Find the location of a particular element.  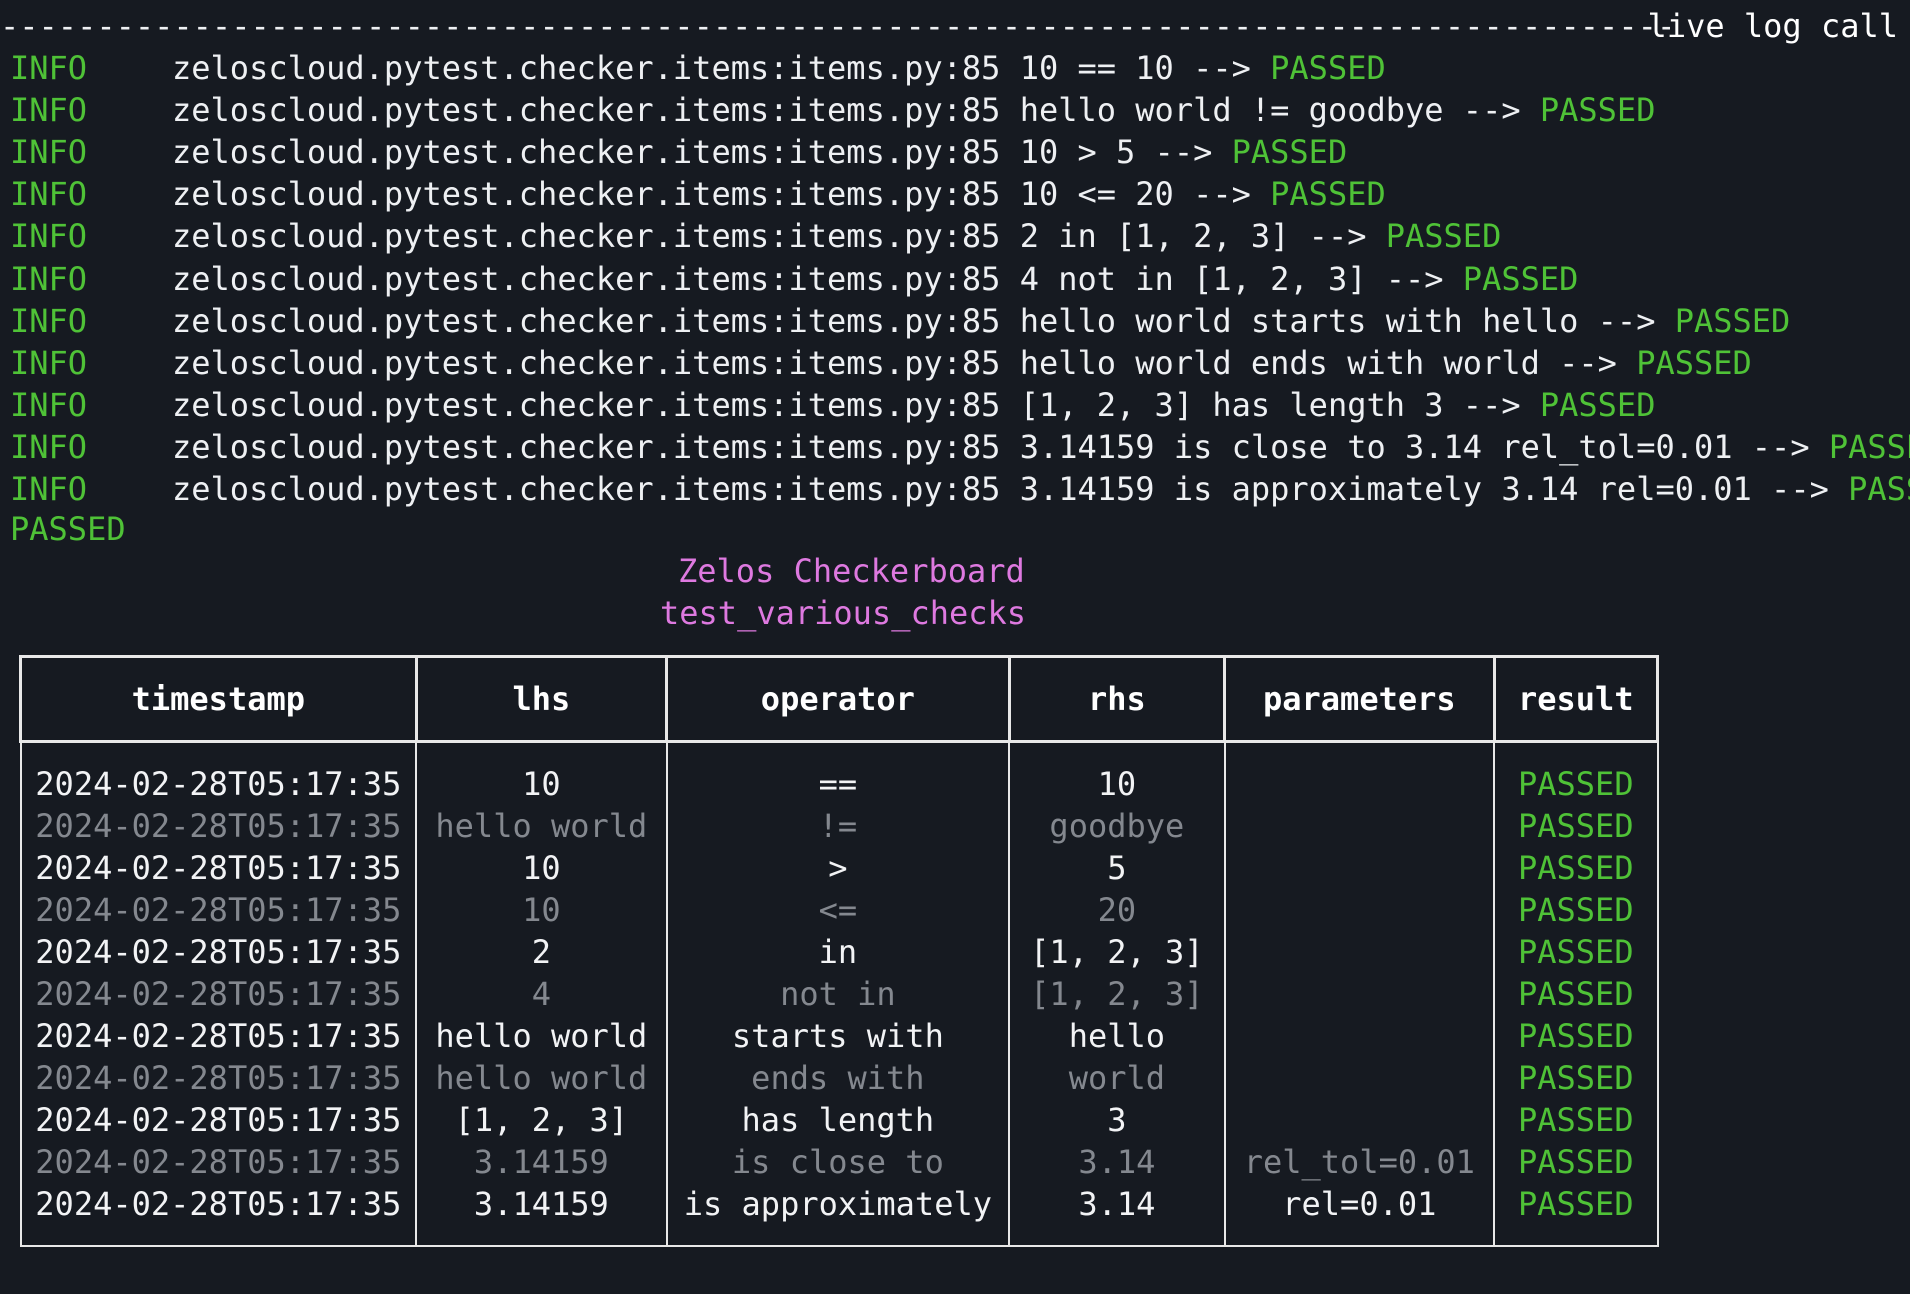

cell-rhs: [1, 2, 3] is located at coordinates (1117, 994).